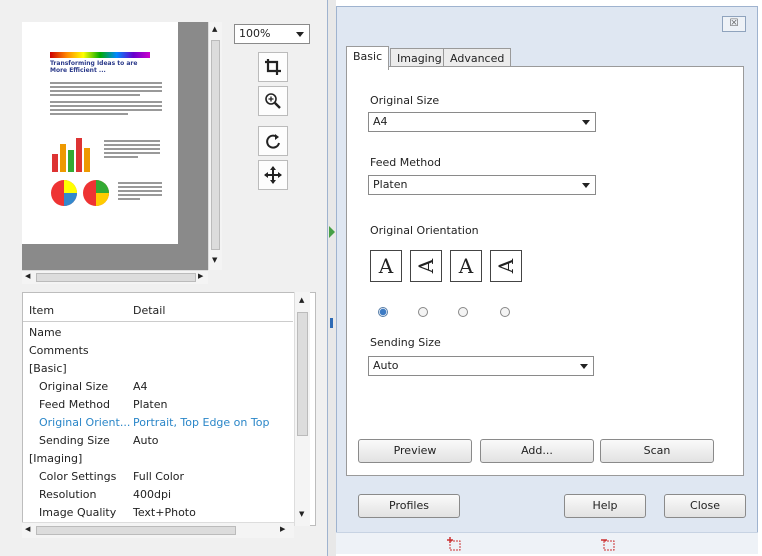 This screenshot has height=556, width=762. I want to click on orientation-portrait-top-alt-icon: A, so click(466, 266).